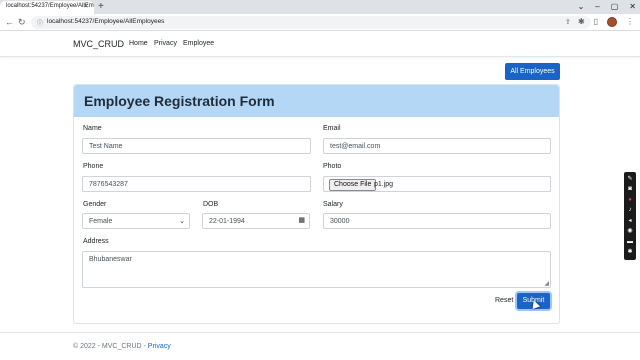 This screenshot has height=360, width=640. What do you see at coordinates (198, 43) in the screenshot?
I see `nav-link-employee: Employee` at bounding box center [198, 43].